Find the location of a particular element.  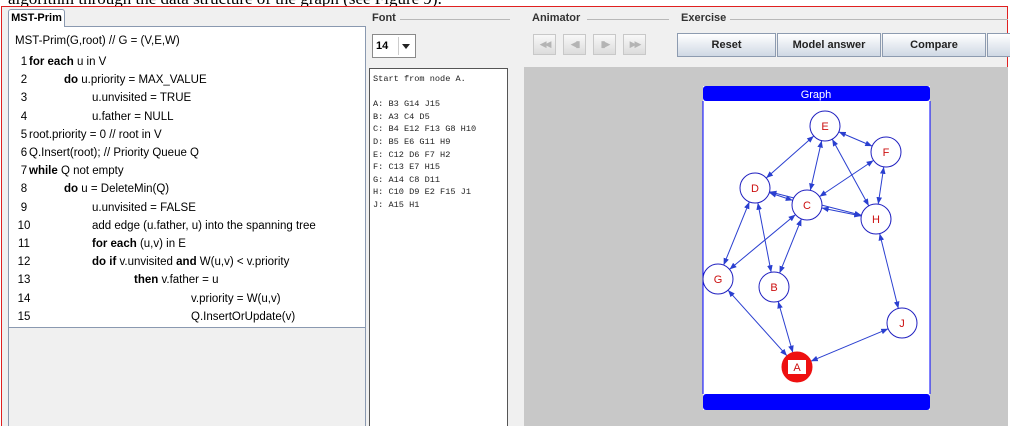

graph-node-J: J is located at coordinates (902, 323).